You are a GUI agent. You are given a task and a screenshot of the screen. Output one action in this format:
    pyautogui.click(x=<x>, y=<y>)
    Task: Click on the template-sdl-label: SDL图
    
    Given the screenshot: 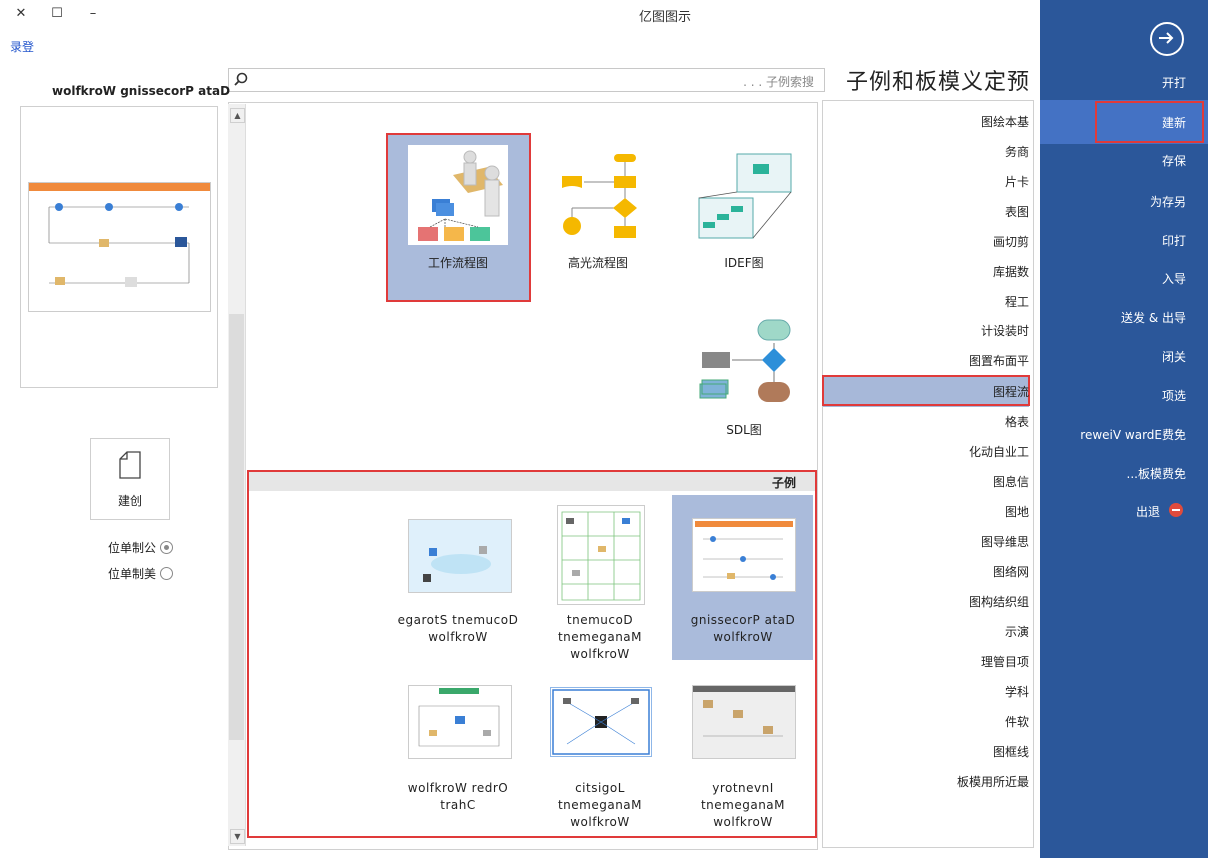 What is the action you would take?
    pyautogui.click(x=744, y=430)
    